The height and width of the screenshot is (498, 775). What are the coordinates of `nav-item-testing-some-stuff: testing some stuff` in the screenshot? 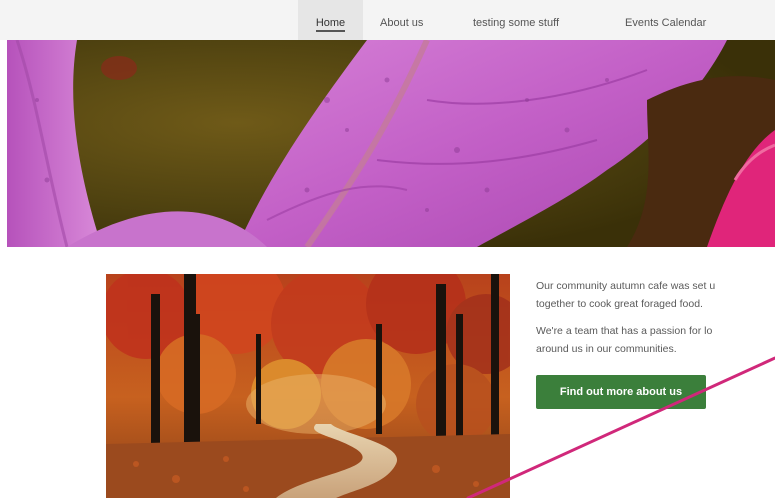 It's located at (516, 20).